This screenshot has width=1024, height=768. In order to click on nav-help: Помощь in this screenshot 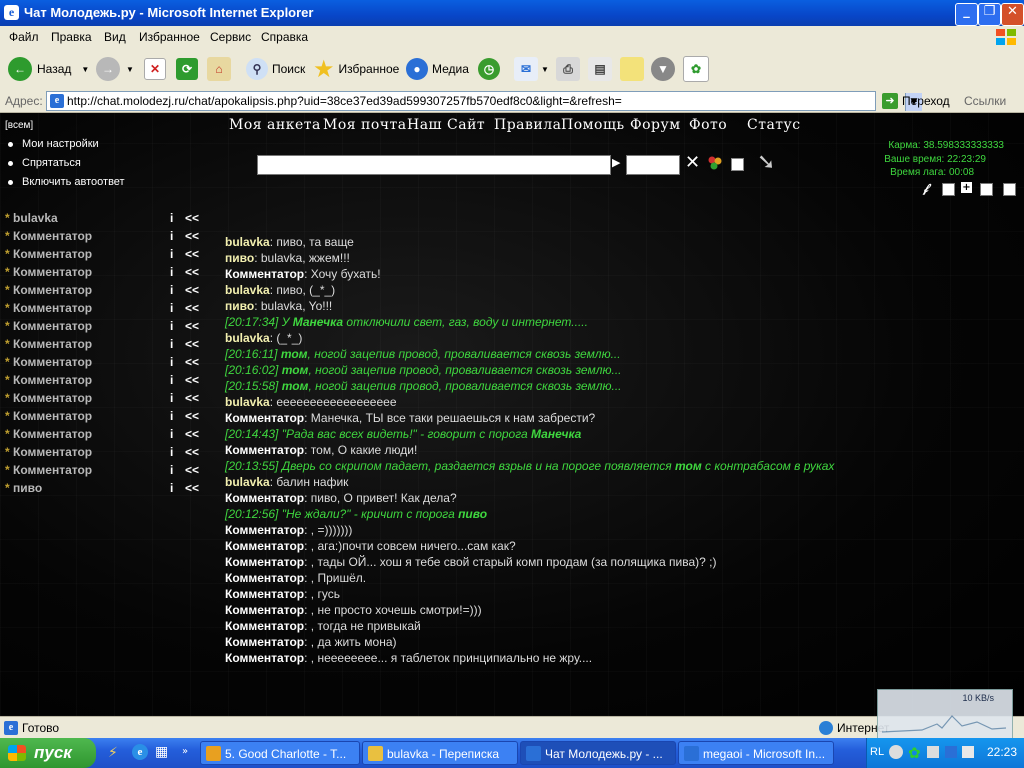, I will do `click(593, 125)`.